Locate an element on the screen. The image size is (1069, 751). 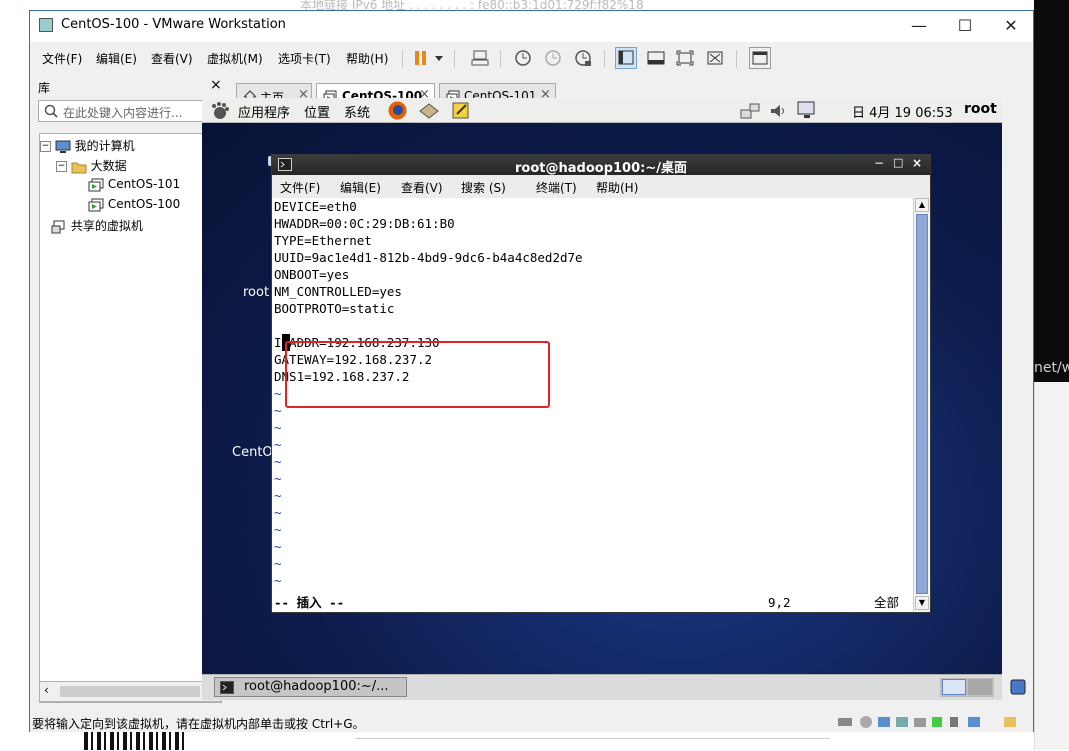
clock: 日 4月 19 06:53 is located at coordinates (902, 111).